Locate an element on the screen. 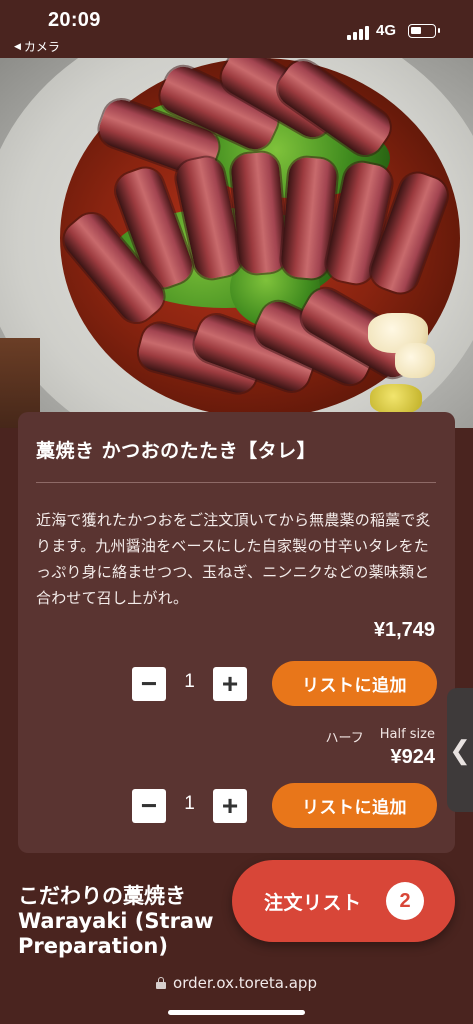 This screenshot has height=1024, width=473. back-triangle-icon: ◀ is located at coordinates (17, 46).